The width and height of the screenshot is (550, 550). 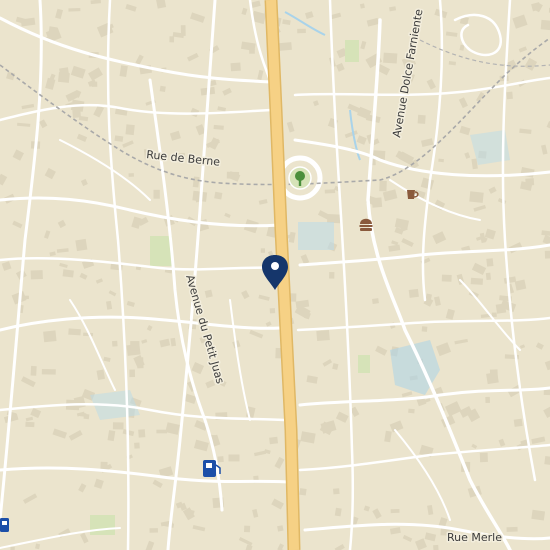 I want to click on poi-transit, so click(x=4, y=525).